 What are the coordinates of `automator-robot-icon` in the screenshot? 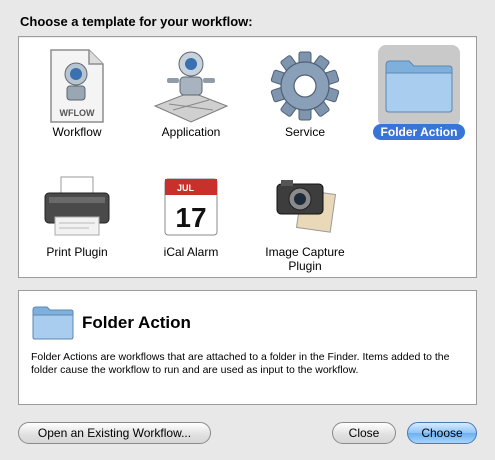 It's located at (191, 86).